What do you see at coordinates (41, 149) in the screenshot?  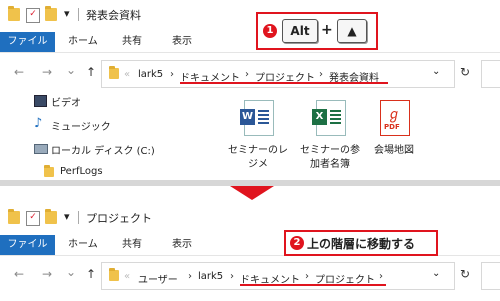 I see `drive-icon` at bounding box center [41, 149].